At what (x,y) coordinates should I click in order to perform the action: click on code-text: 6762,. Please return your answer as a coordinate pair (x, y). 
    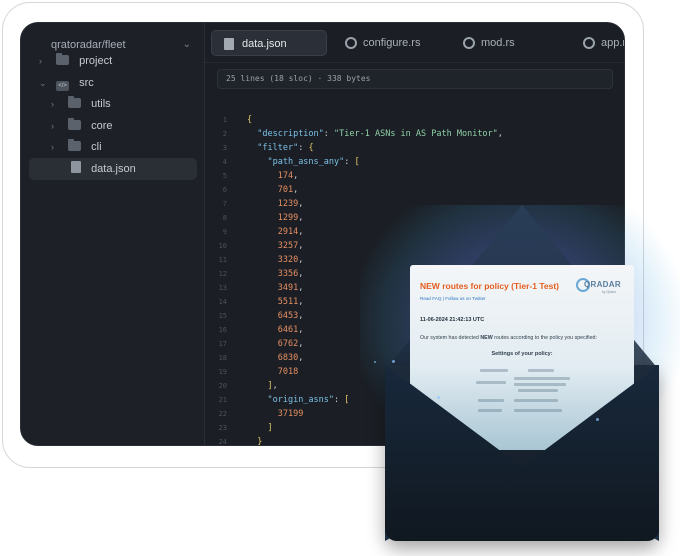
    Looking at the image, I should click on (290, 344).